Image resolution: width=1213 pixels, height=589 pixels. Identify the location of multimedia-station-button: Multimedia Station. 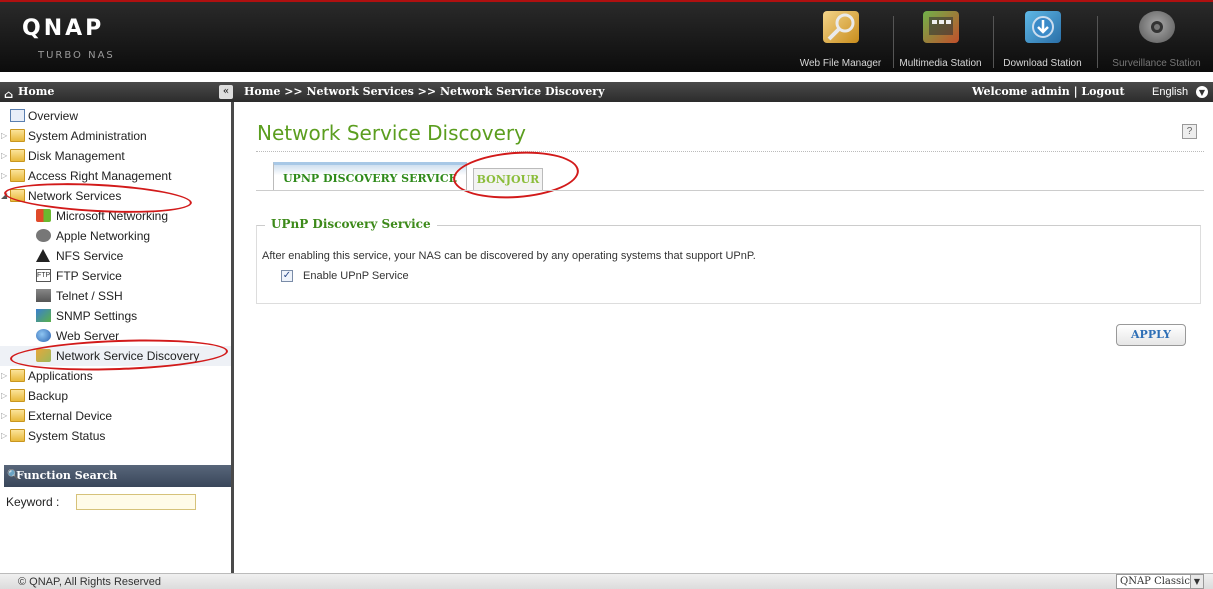
(940, 38).